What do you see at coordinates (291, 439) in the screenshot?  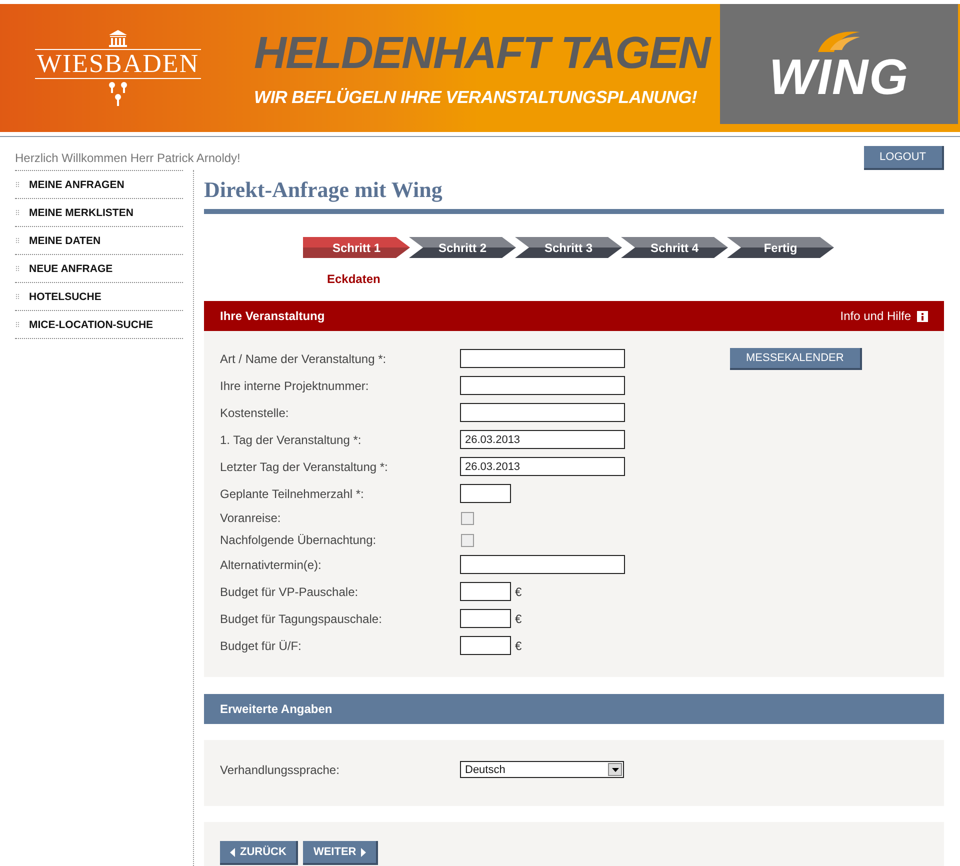 I see `field-label: 1. Tag der Veranstaltung *:` at bounding box center [291, 439].